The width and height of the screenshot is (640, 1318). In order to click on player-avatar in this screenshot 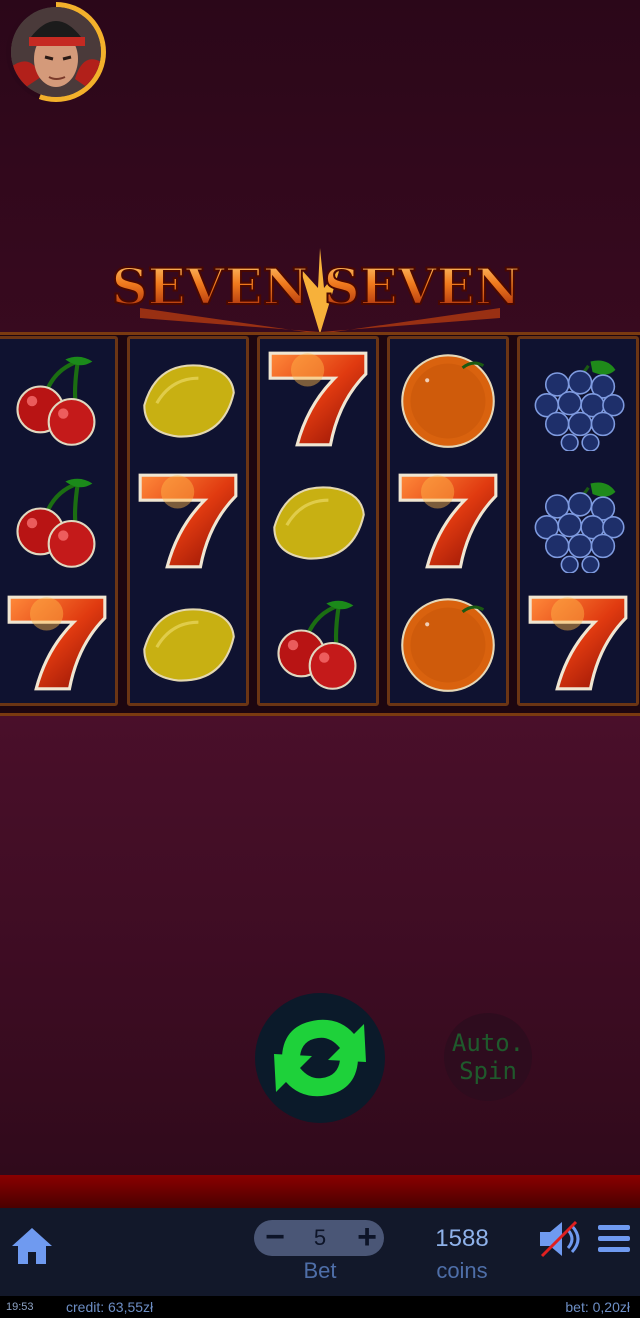, I will do `click(56, 52)`.